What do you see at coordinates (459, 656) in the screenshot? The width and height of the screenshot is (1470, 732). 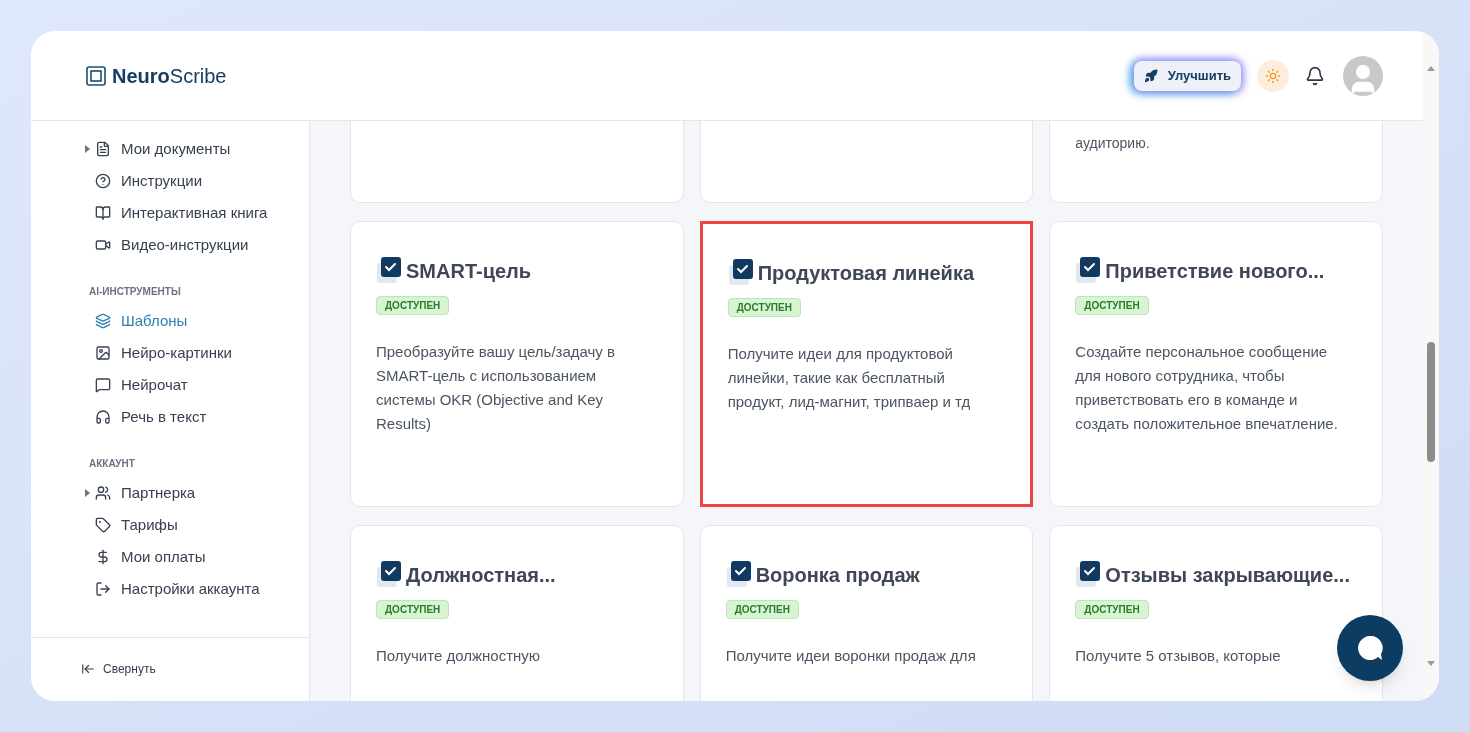 I see `card-description: Получите должностную` at bounding box center [459, 656].